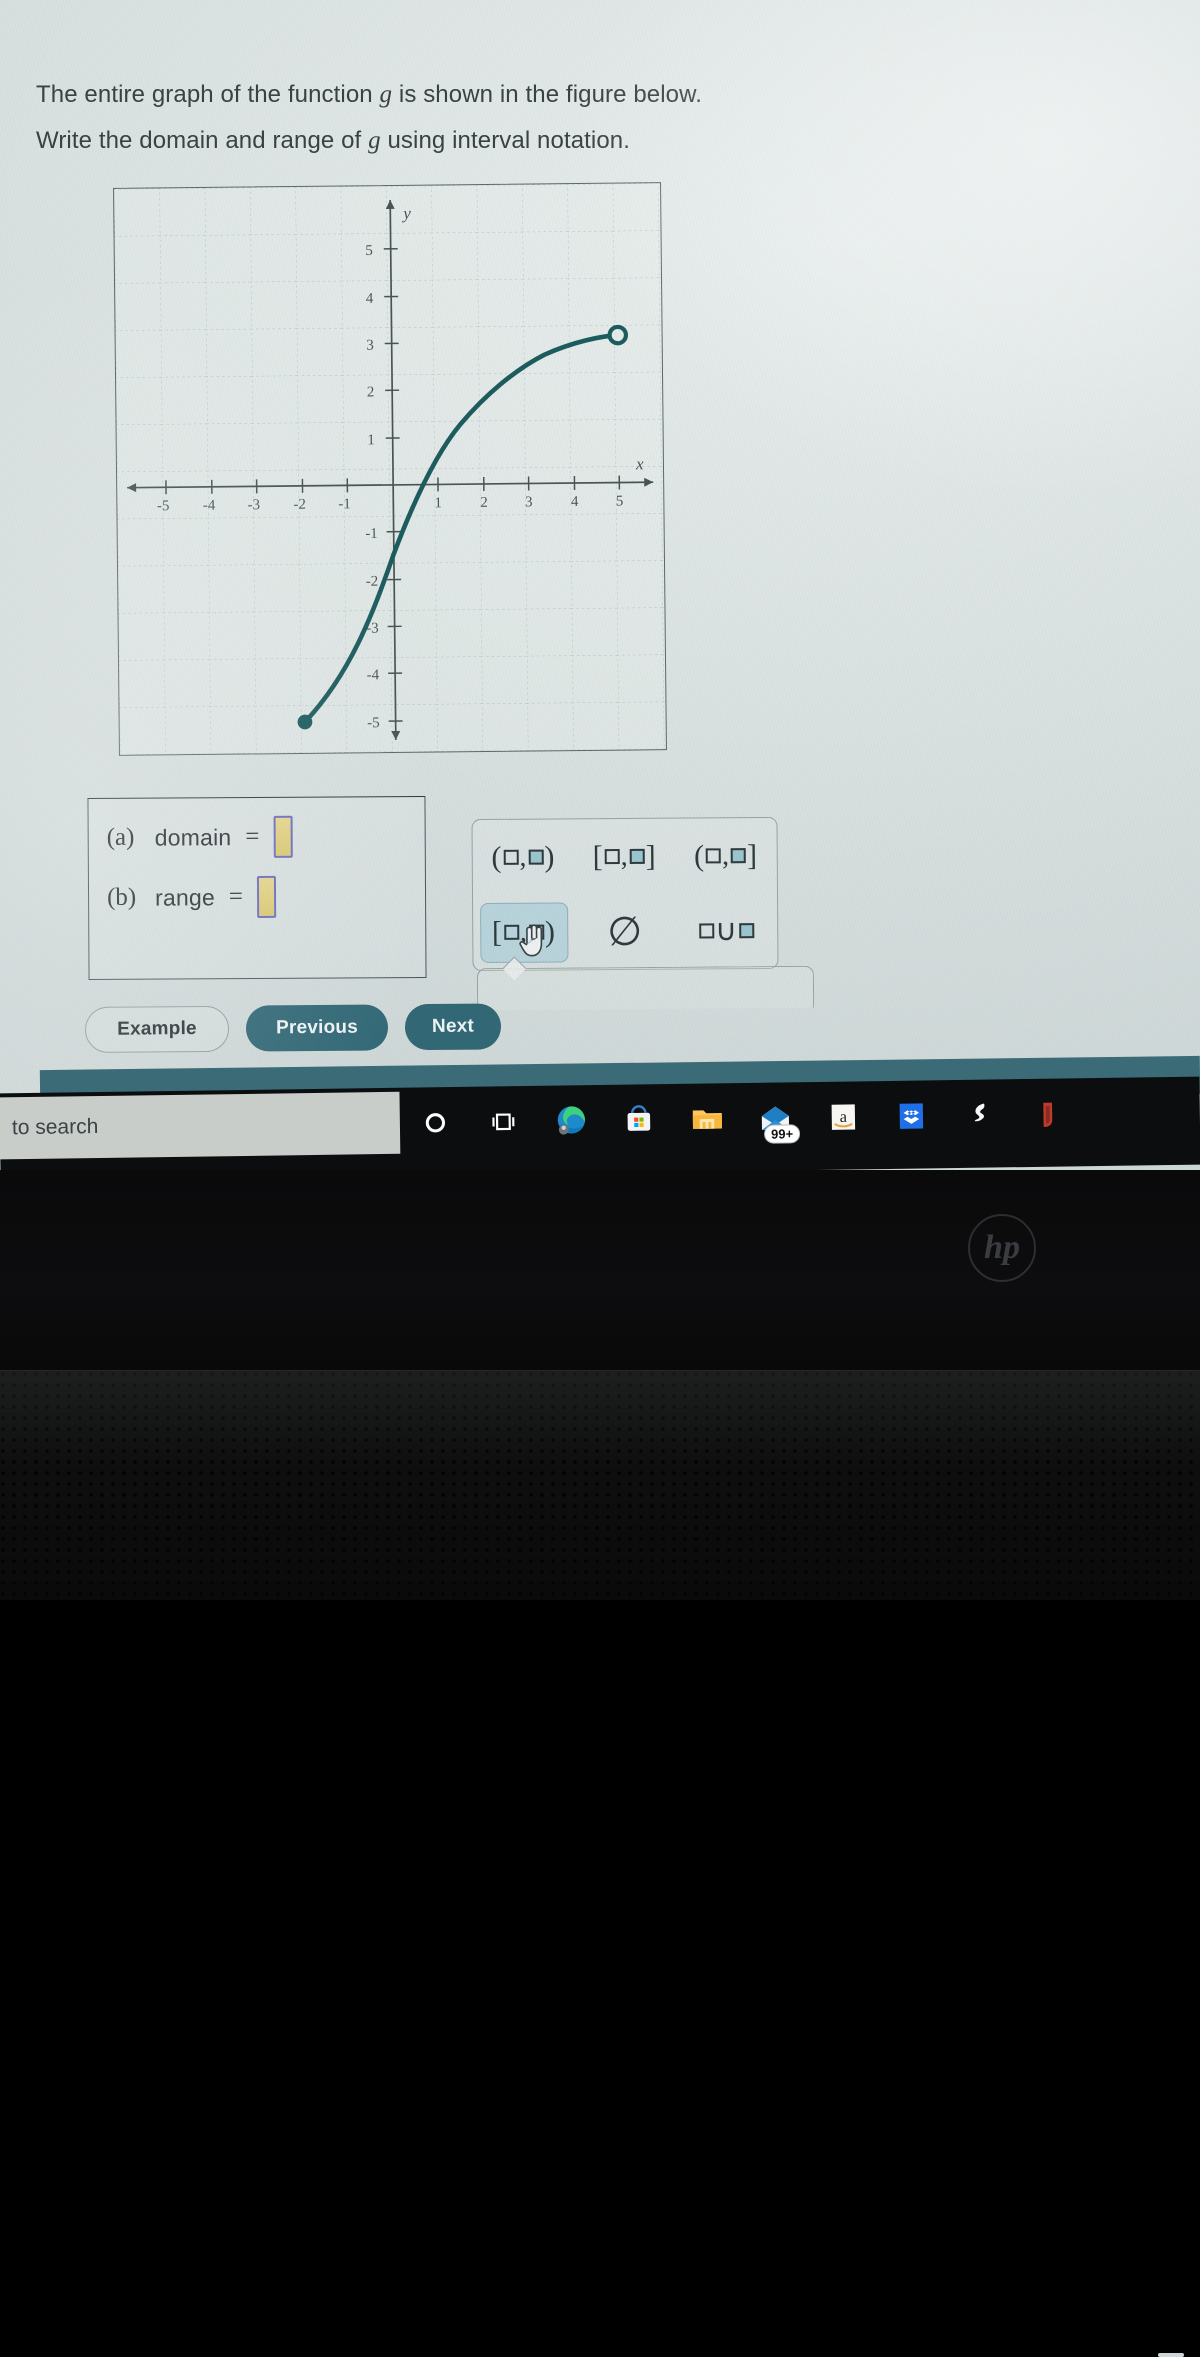 This screenshot has height=2357, width=1200. What do you see at coordinates (252, 837) in the screenshot?
I see `domain-equals-sign: =` at bounding box center [252, 837].